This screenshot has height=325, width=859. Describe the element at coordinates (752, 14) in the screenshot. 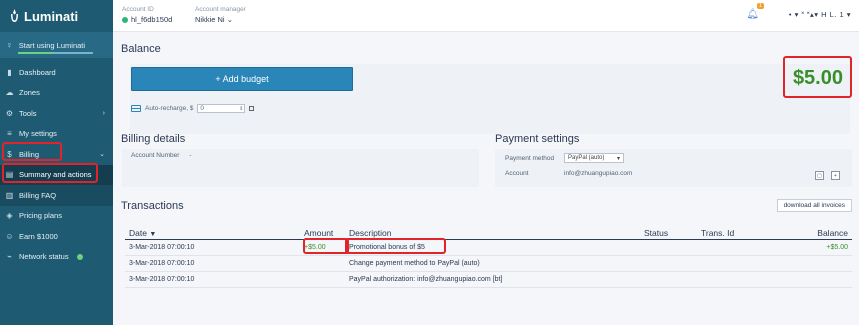

I see `bell-icon: 🔔︎` at that location.